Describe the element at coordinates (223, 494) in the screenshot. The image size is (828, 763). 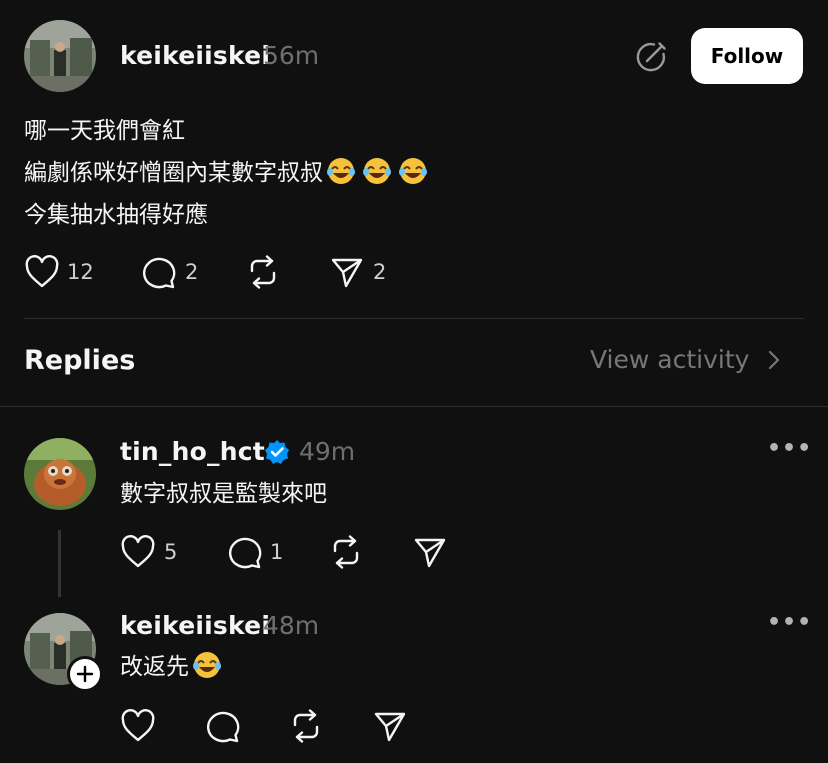
I see `reply-text: 數字叔叔是監製來吧` at that location.